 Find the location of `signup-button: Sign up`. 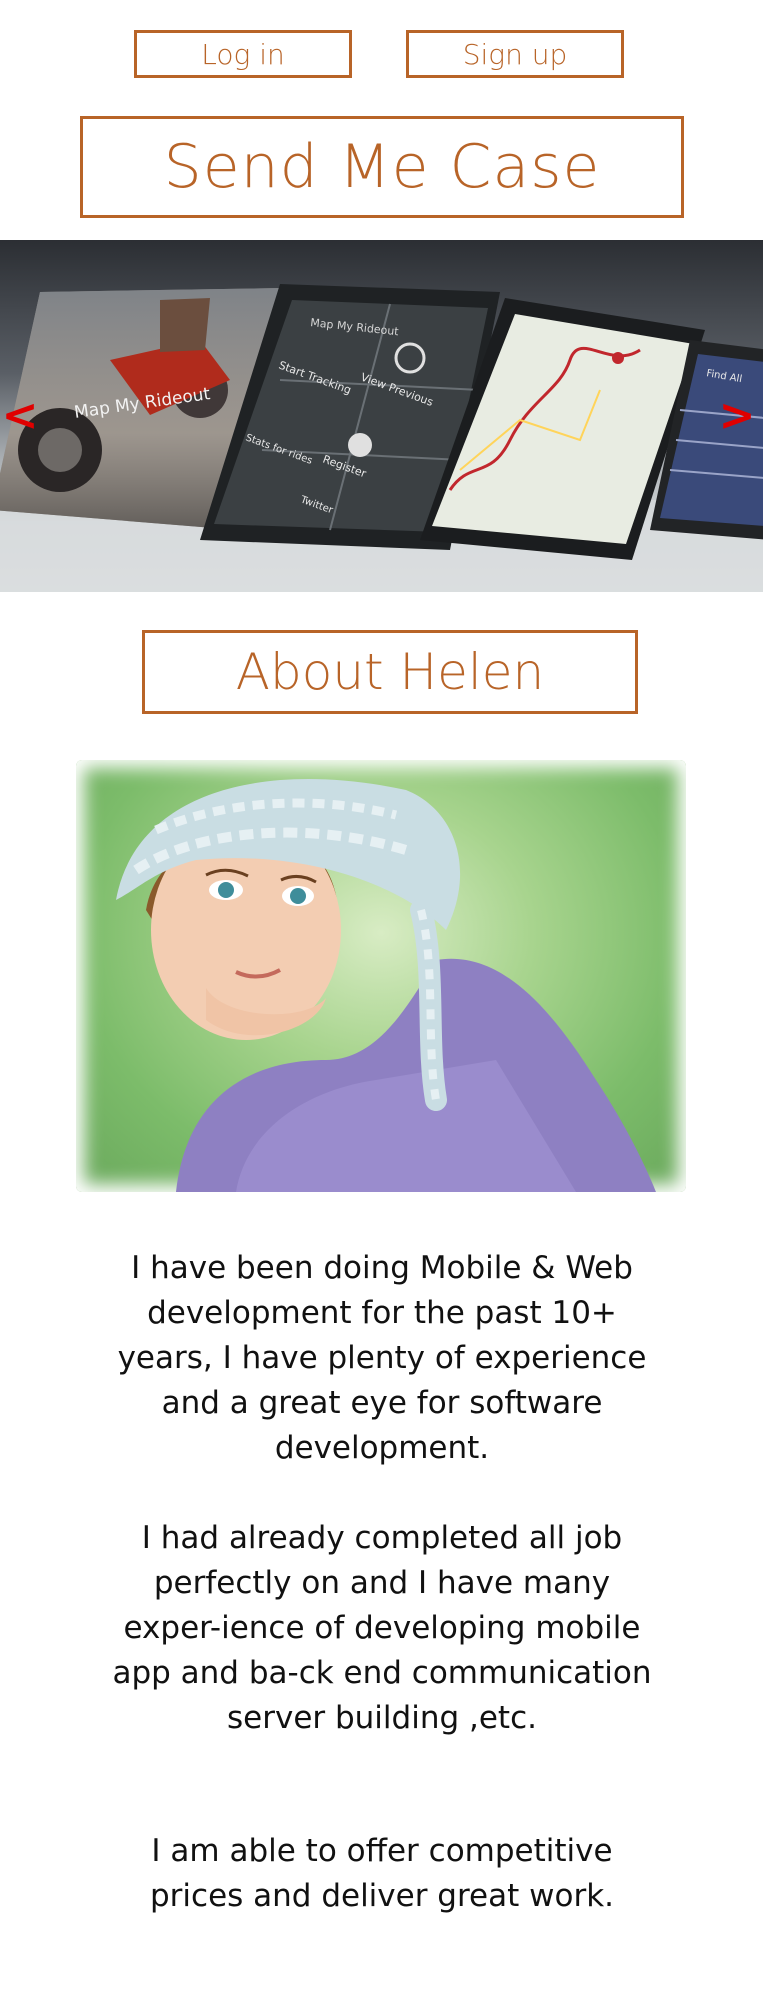

signup-button: Sign up is located at coordinates (515, 54).